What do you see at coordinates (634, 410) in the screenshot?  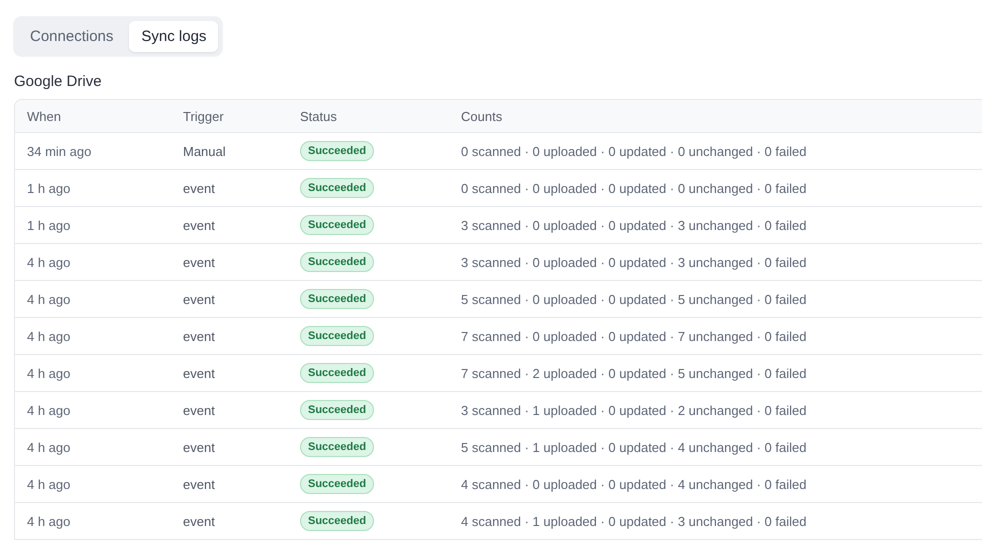 I see `table-cell-text: 3 scanned · 1 uploaded · 0 updated · 2 unchanged · 0 failed` at bounding box center [634, 410].